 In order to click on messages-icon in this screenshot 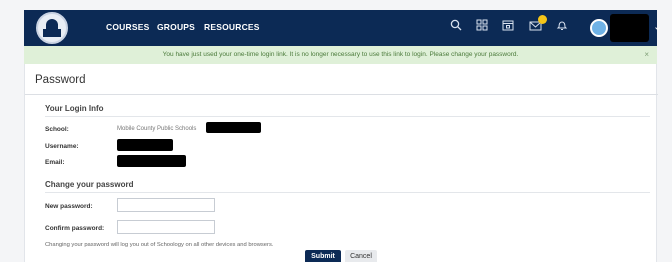, I will do `click(537, 25)`.